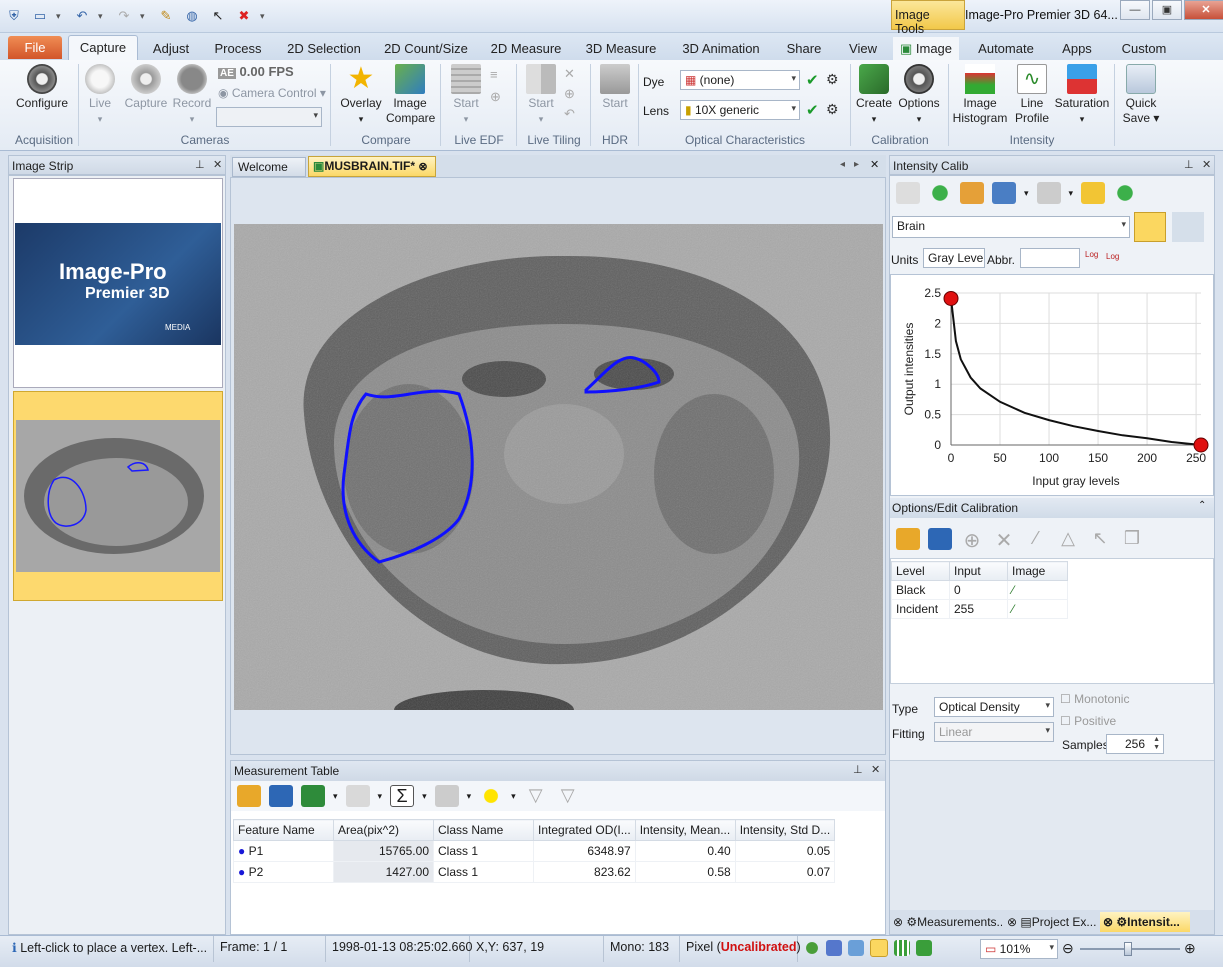  Describe the element at coordinates (908, 193) in the screenshot. I see `calib-edit-icon` at that location.